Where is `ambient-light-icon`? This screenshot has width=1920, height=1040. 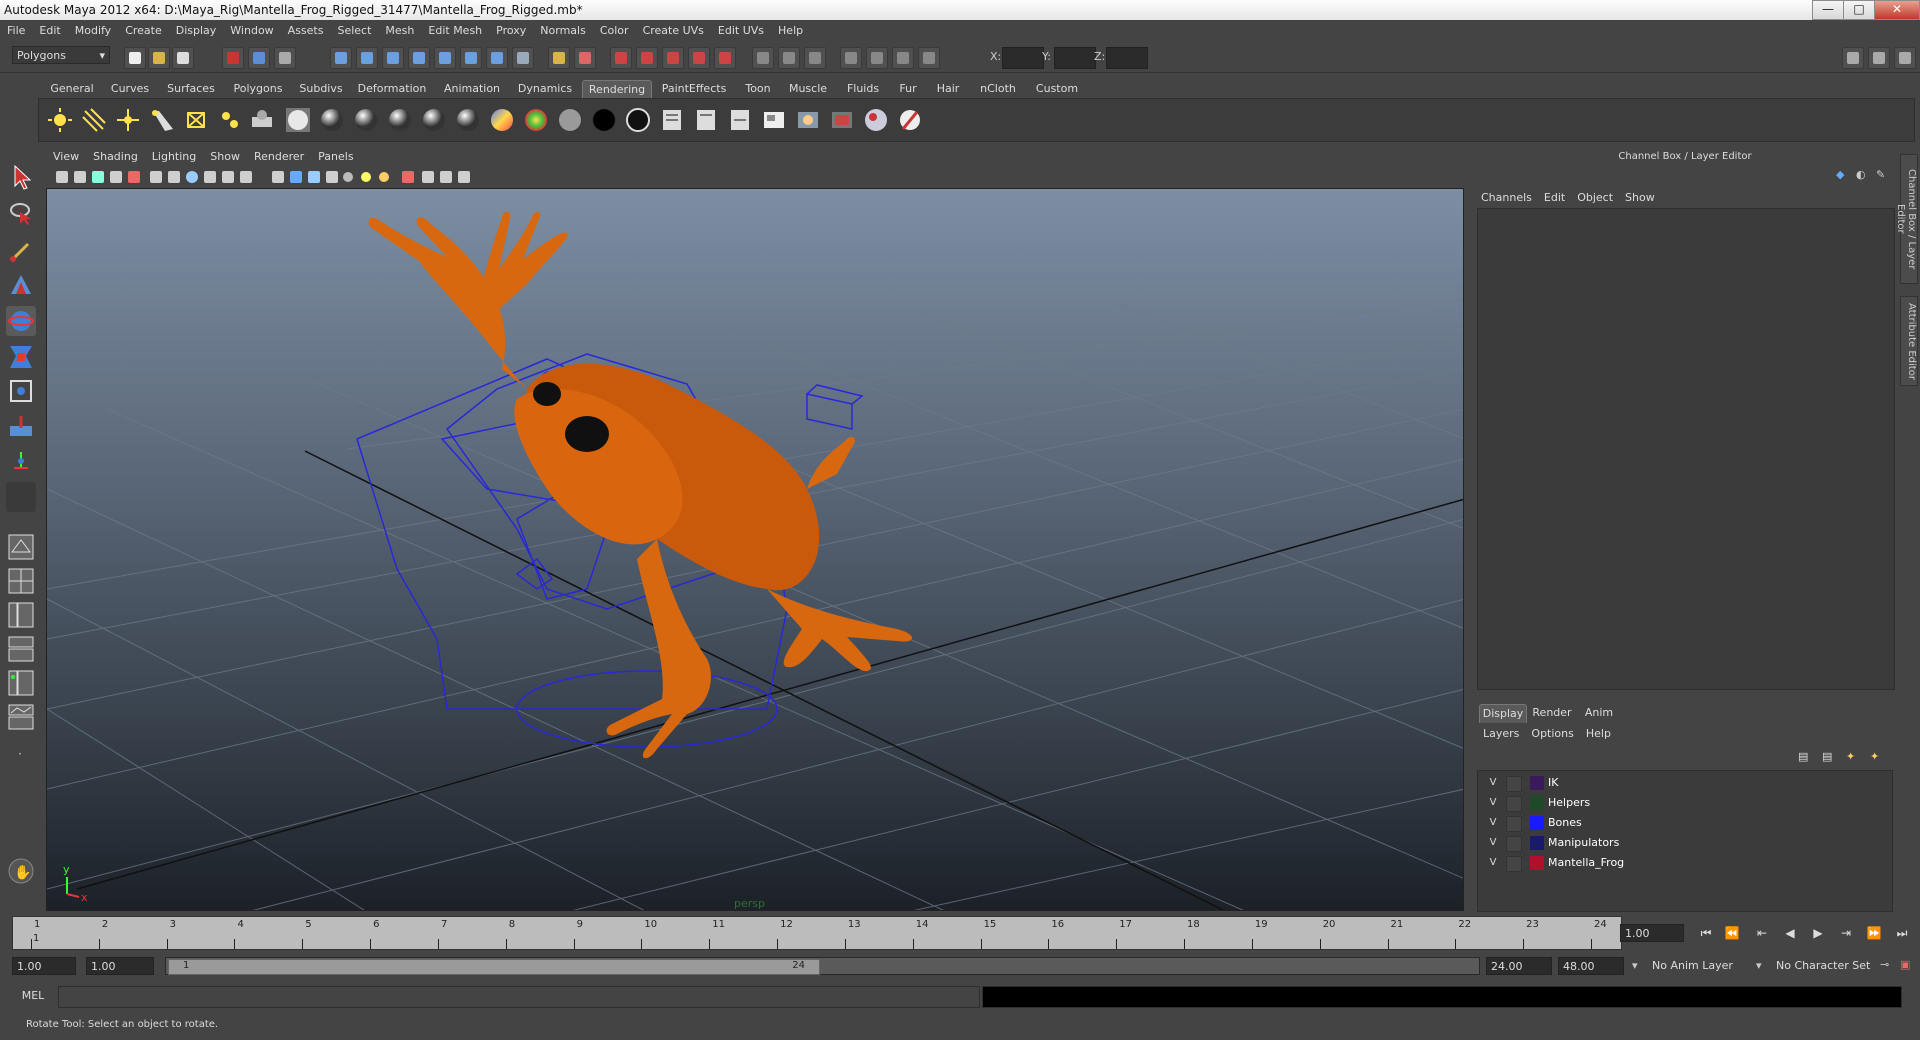
ambient-light-icon is located at coordinates (60, 120).